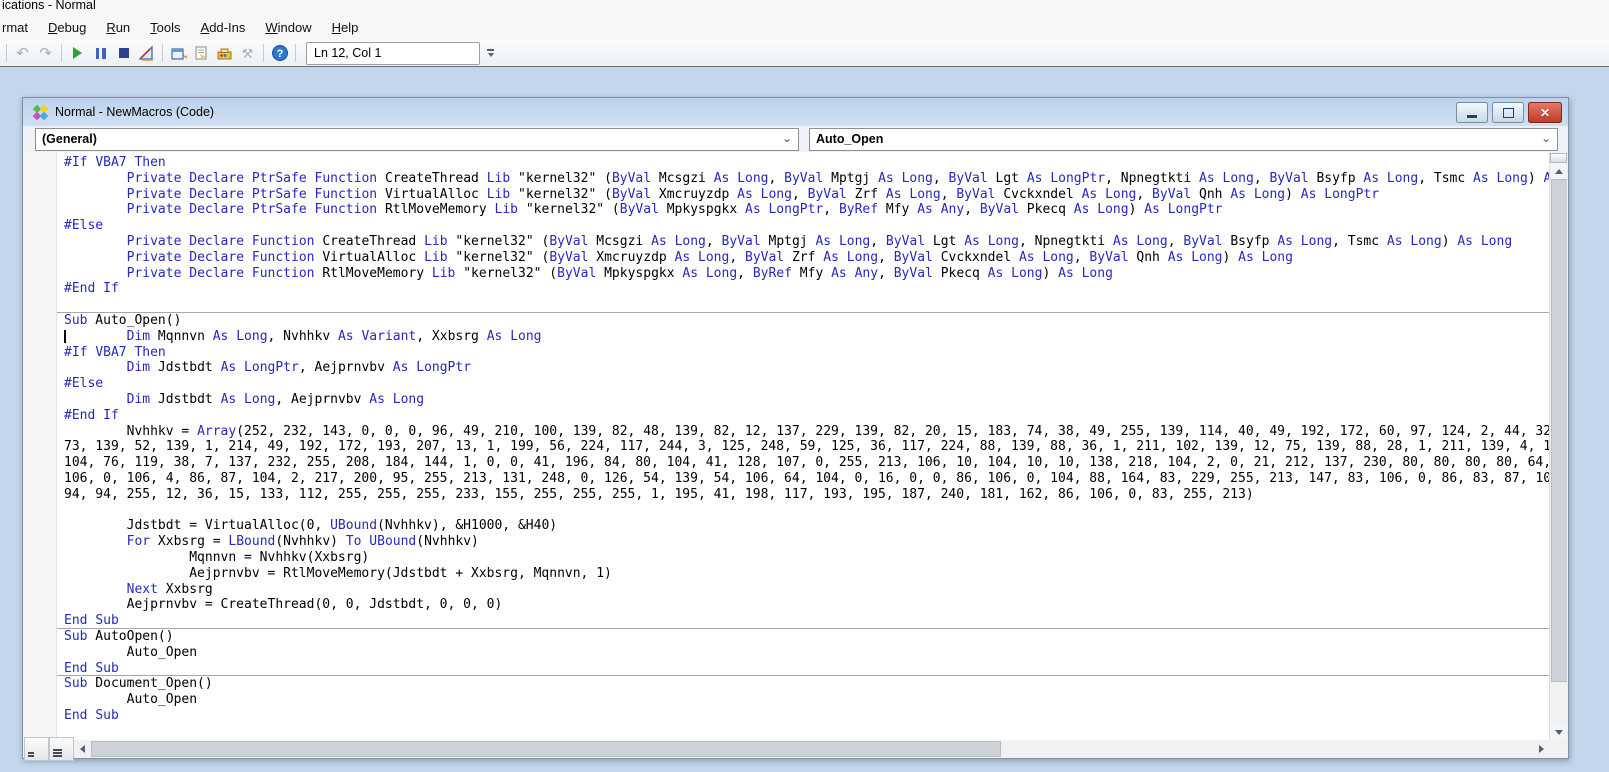 This screenshot has height=772, width=1609. What do you see at coordinates (123, 53) in the screenshot?
I see `reset-icon` at bounding box center [123, 53].